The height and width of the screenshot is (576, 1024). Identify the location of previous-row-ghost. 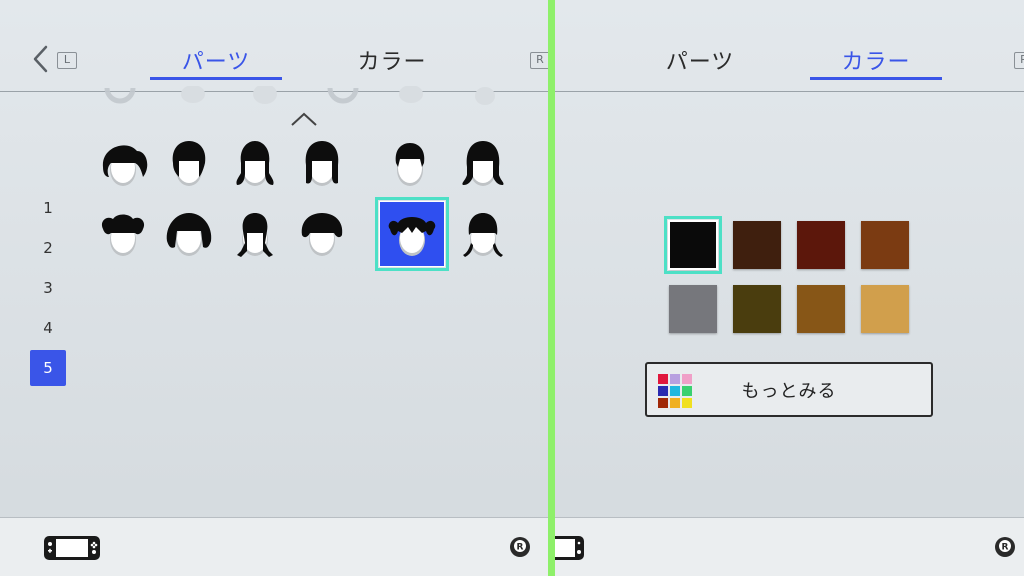
(299, 95).